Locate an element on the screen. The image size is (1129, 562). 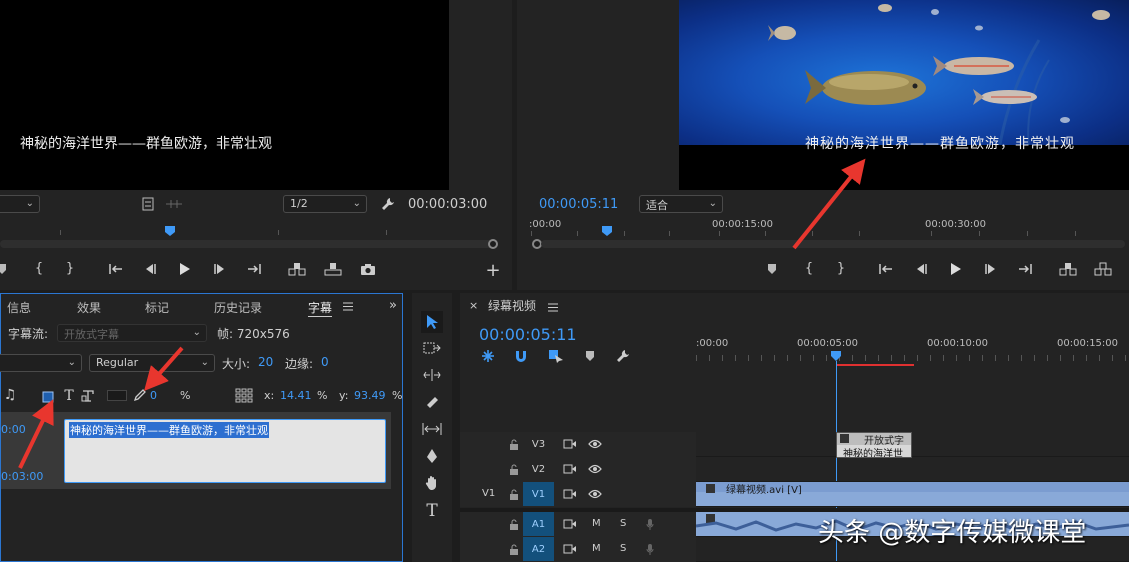
tab-info: 信息 is located at coordinates (19, 307).